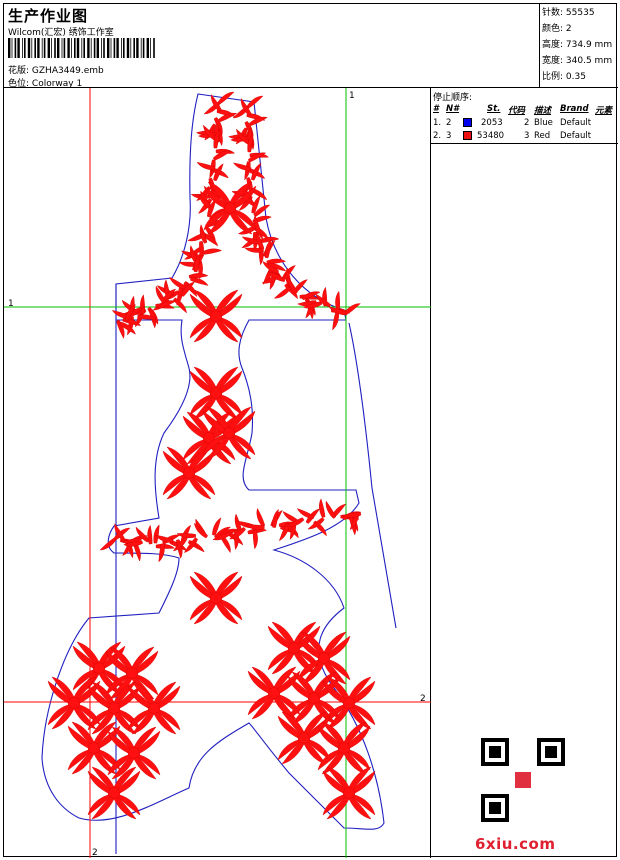 The width and height of the screenshot is (620, 860). What do you see at coordinates (568, 13) in the screenshot?
I see `stat-stitch-count: 针数: 55535` at bounding box center [568, 13].